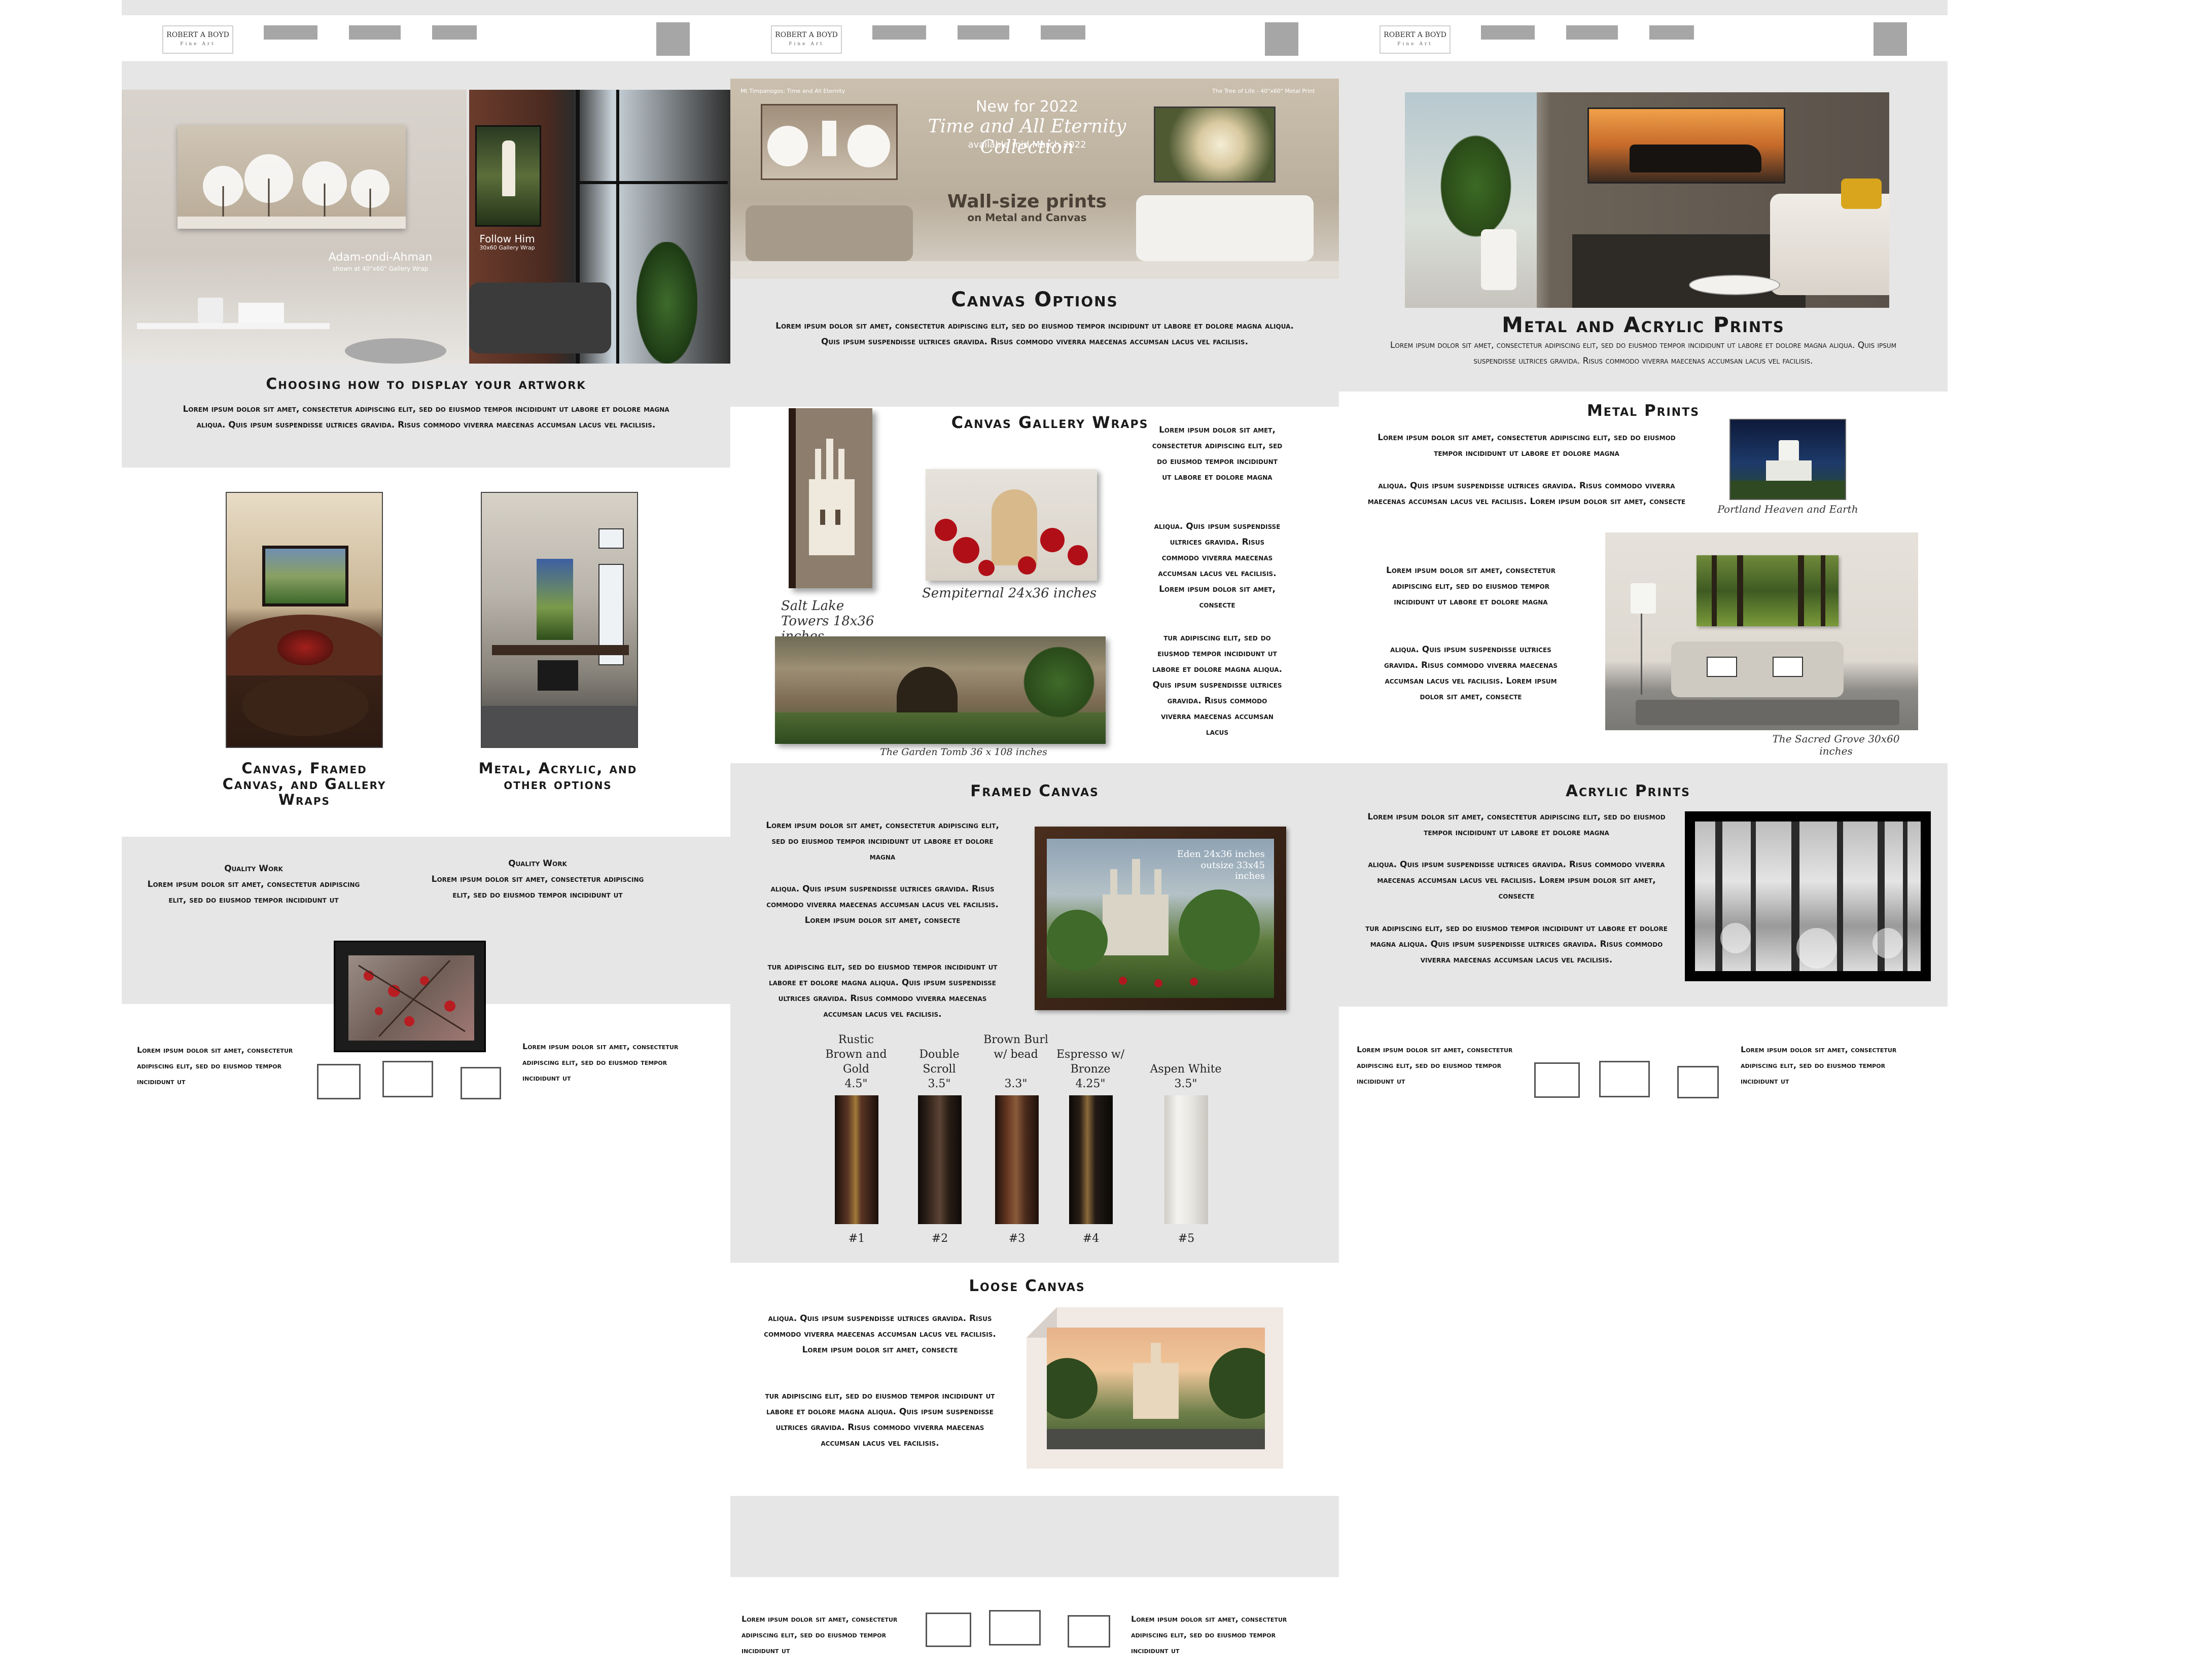 This screenshot has width=2191, height=1680. I want to click on moulding-size: 4.25", so click(1091, 1084).